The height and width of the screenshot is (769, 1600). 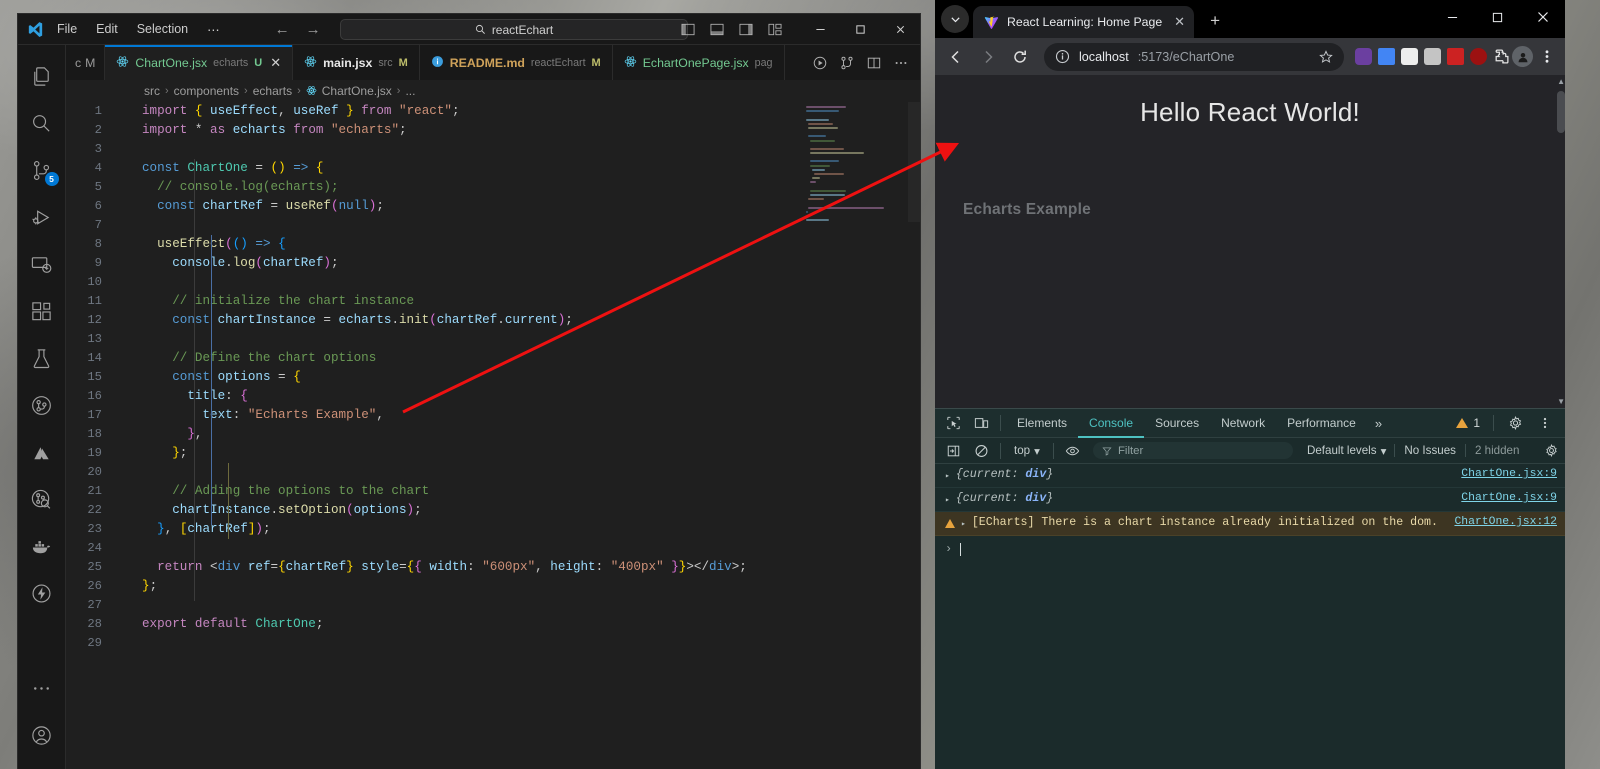 What do you see at coordinates (1378, 423) in the screenshot?
I see `devtools-more-tabs-button: »` at bounding box center [1378, 423].